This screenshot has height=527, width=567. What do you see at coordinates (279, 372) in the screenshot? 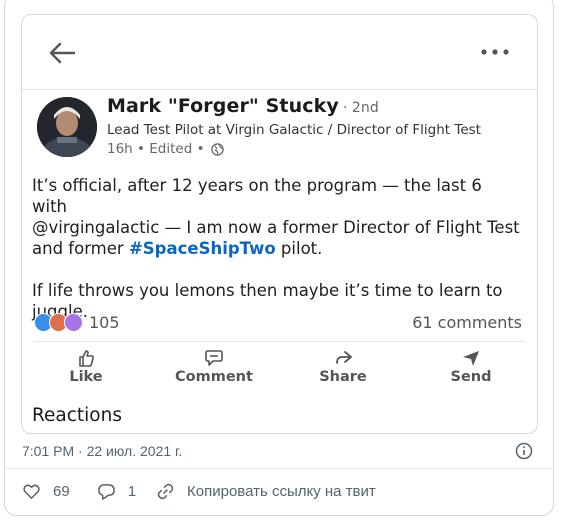
I see `post-actions: Like Comment Share Send` at bounding box center [279, 372].